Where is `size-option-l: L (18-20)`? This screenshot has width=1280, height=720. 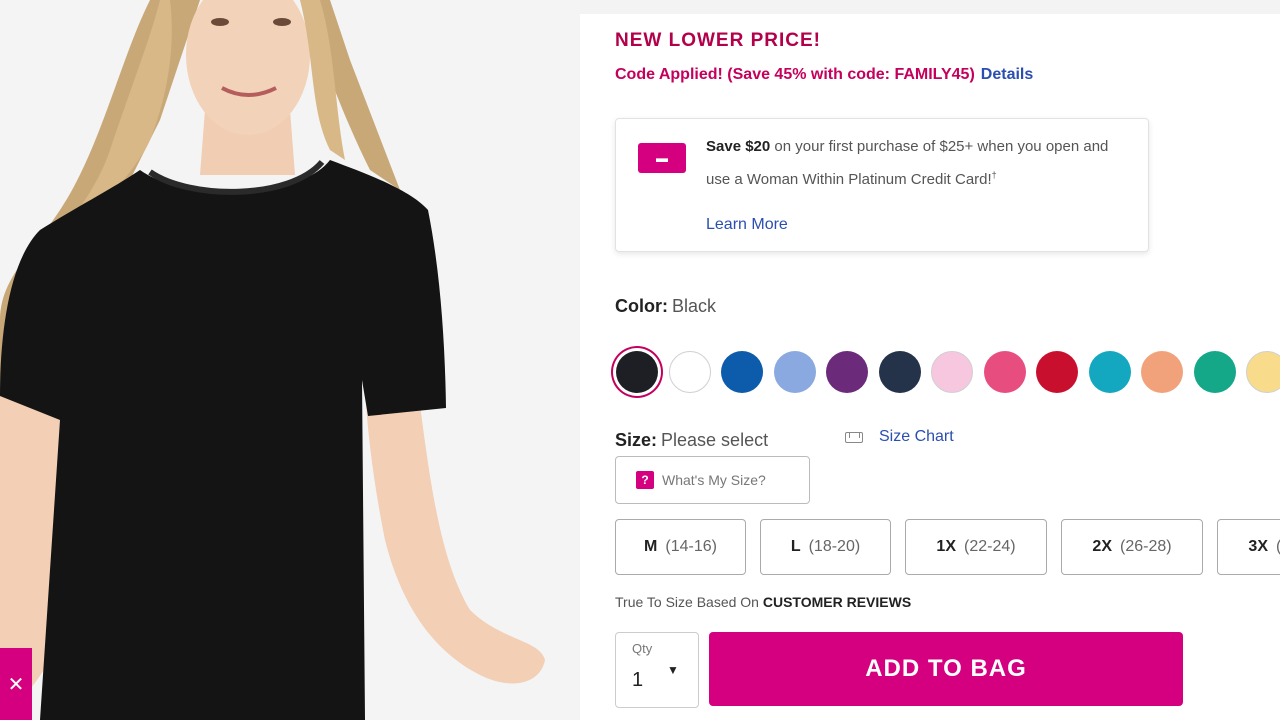
size-option-l: L (18-20) is located at coordinates (825, 547).